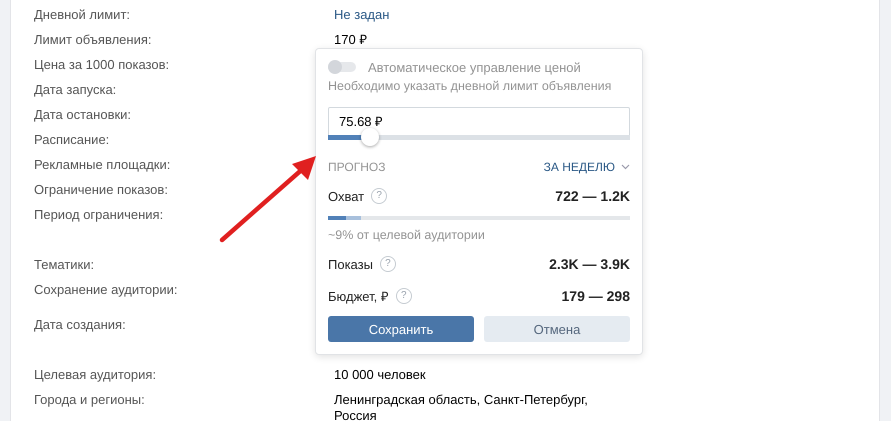  What do you see at coordinates (99, 214) in the screenshot?
I see `field-label: Период ограничения:` at bounding box center [99, 214].